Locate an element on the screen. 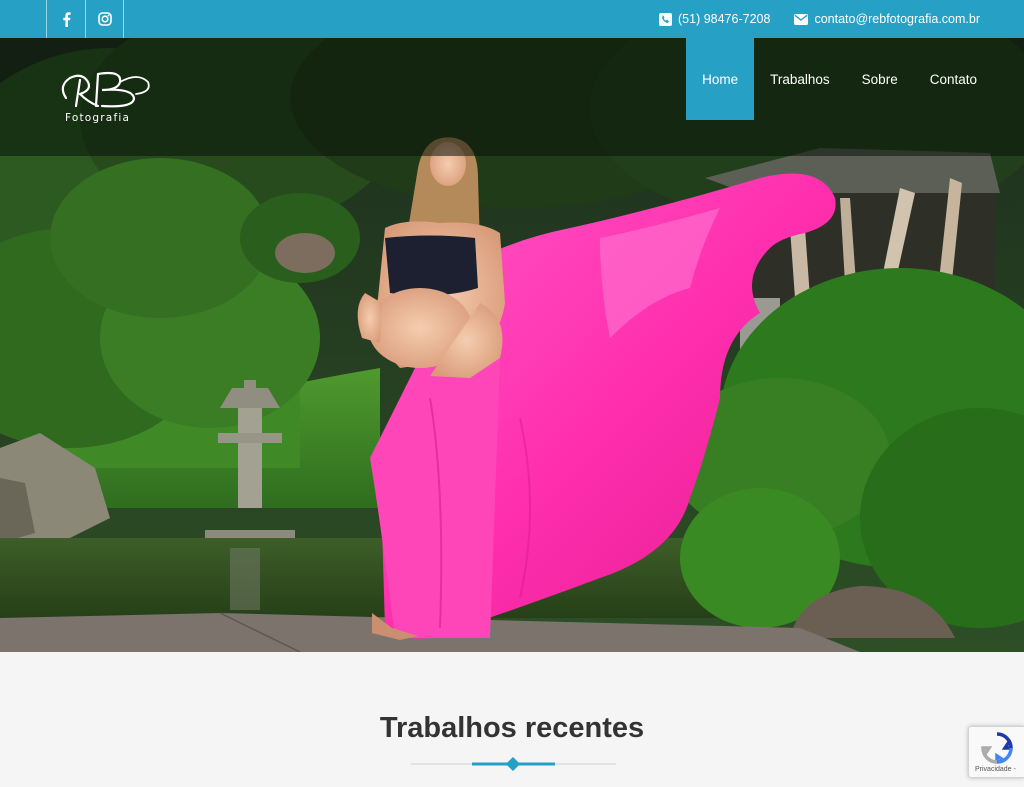 This screenshot has height=787, width=1024. email-contact: contato@rebfotografia.com.br is located at coordinates (887, 19).